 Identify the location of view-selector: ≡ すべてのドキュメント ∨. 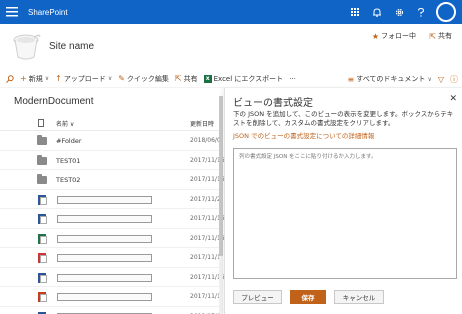
(390, 79).